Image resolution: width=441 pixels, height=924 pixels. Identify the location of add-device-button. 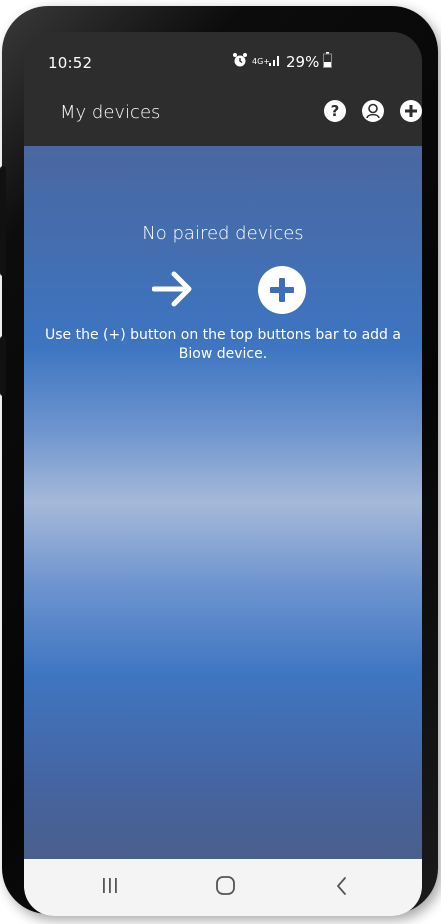
(411, 111).